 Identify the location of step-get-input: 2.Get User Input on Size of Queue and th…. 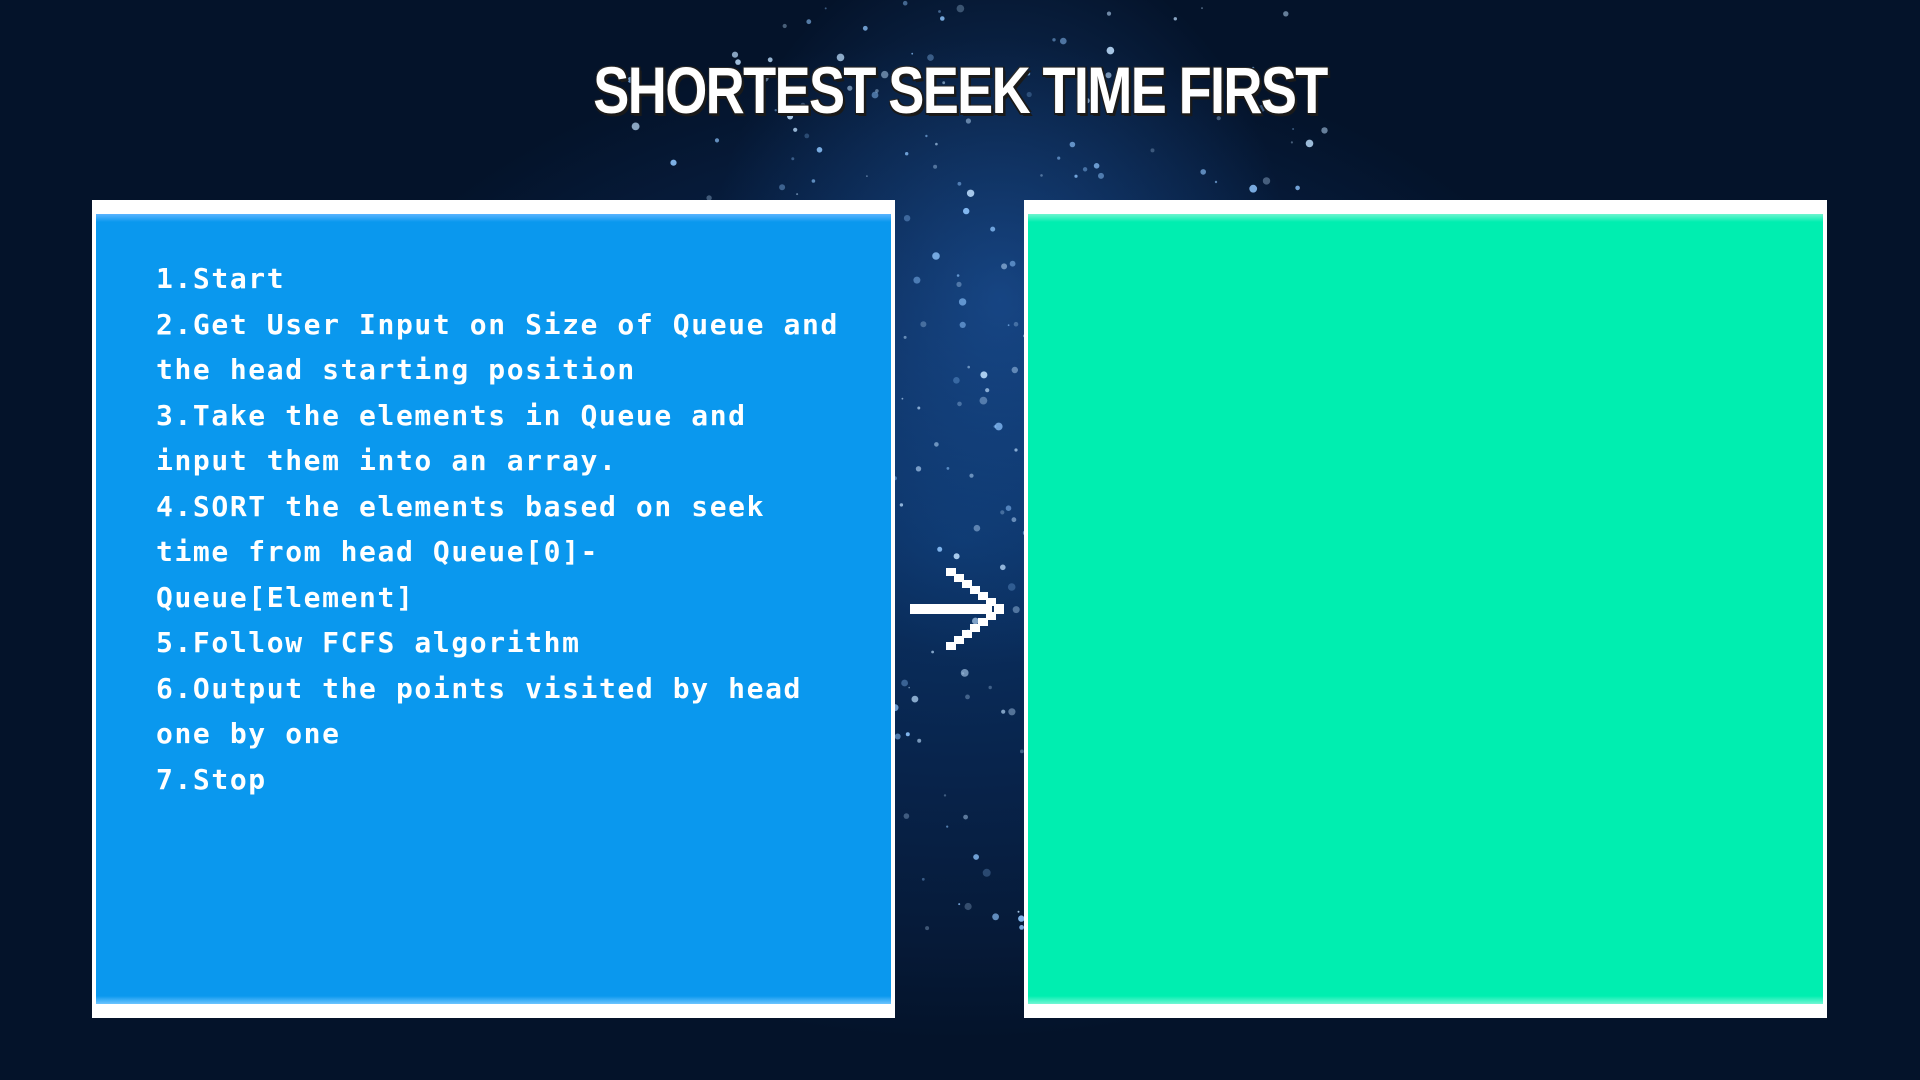
(497, 347).